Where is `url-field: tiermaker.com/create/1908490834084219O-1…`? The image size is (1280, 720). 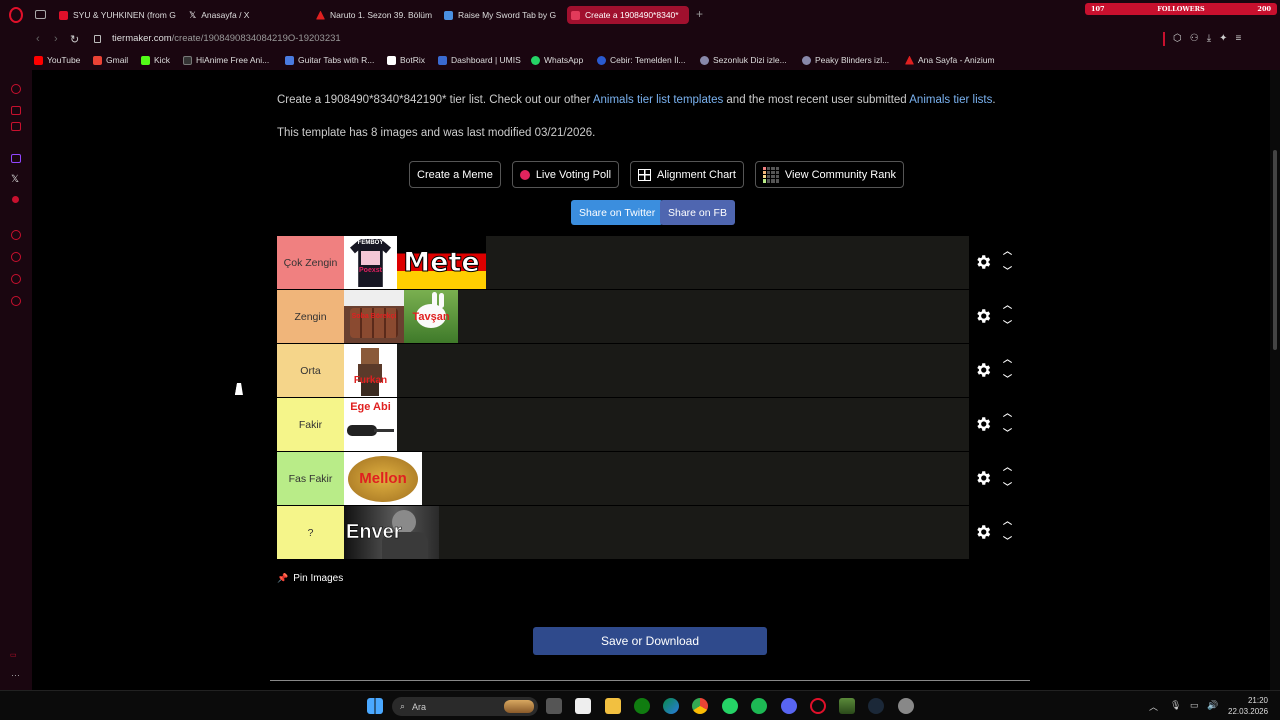
url-field: tiermaker.com/create/1908490834084219O-1… is located at coordinates (226, 38).